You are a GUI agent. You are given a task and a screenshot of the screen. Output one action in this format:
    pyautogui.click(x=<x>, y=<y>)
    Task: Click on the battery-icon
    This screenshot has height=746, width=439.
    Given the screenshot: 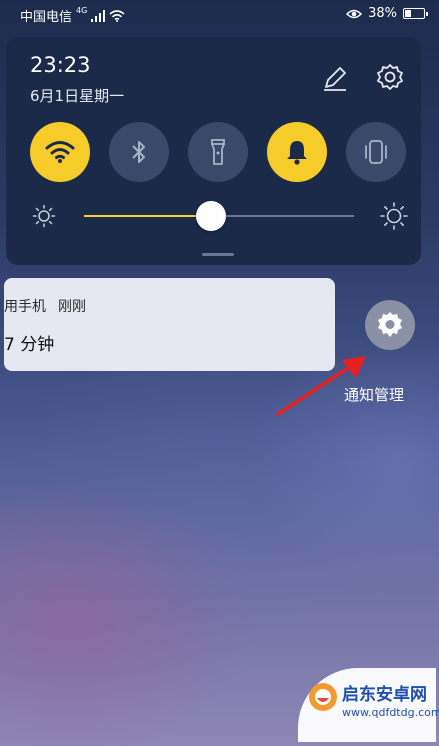 What is the action you would take?
    pyautogui.click(x=415, y=13)
    